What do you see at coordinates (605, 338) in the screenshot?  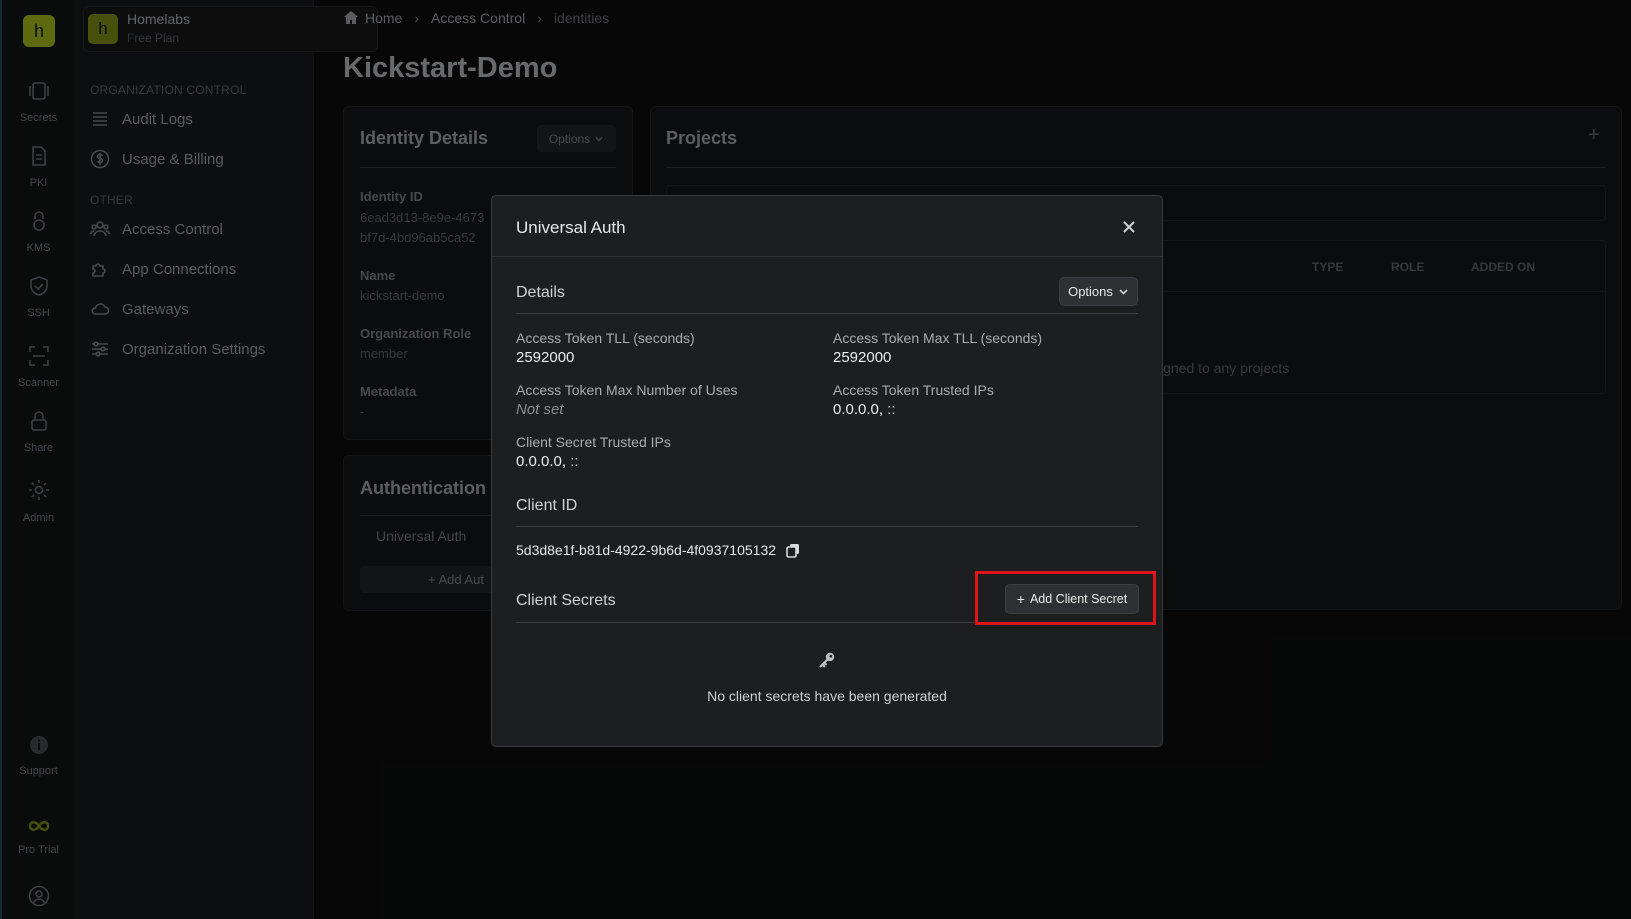 I see `access-token-ttl-label: Access Token TLL (seconds)` at bounding box center [605, 338].